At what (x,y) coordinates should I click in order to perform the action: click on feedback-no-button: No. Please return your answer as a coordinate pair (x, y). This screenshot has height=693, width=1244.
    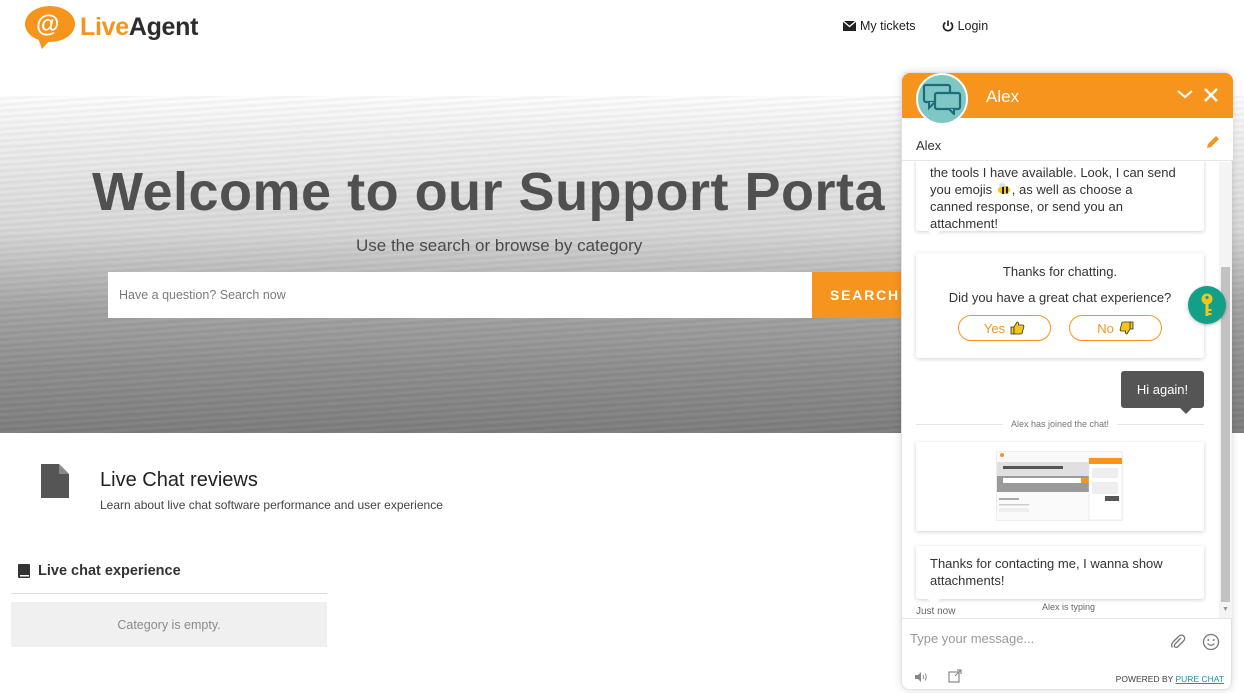
    Looking at the image, I should click on (1115, 328).